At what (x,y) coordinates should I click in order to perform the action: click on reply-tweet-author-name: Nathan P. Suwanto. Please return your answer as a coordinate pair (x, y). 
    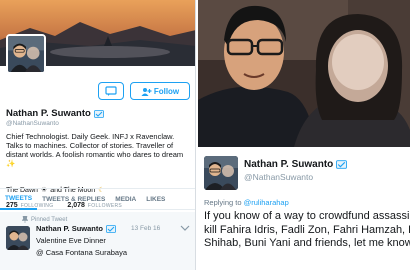
    Looking at the image, I should click on (289, 164).